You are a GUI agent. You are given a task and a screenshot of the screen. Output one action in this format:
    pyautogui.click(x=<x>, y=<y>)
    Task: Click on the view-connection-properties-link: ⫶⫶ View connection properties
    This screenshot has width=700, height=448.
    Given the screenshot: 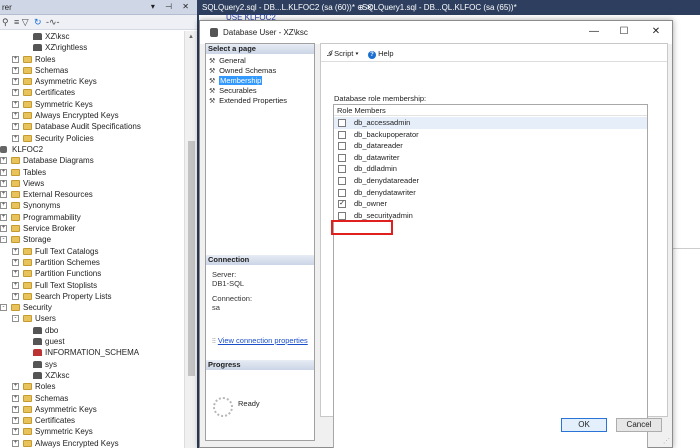 What is the action you would take?
    pyautogui.click(x=260, y=341)
    